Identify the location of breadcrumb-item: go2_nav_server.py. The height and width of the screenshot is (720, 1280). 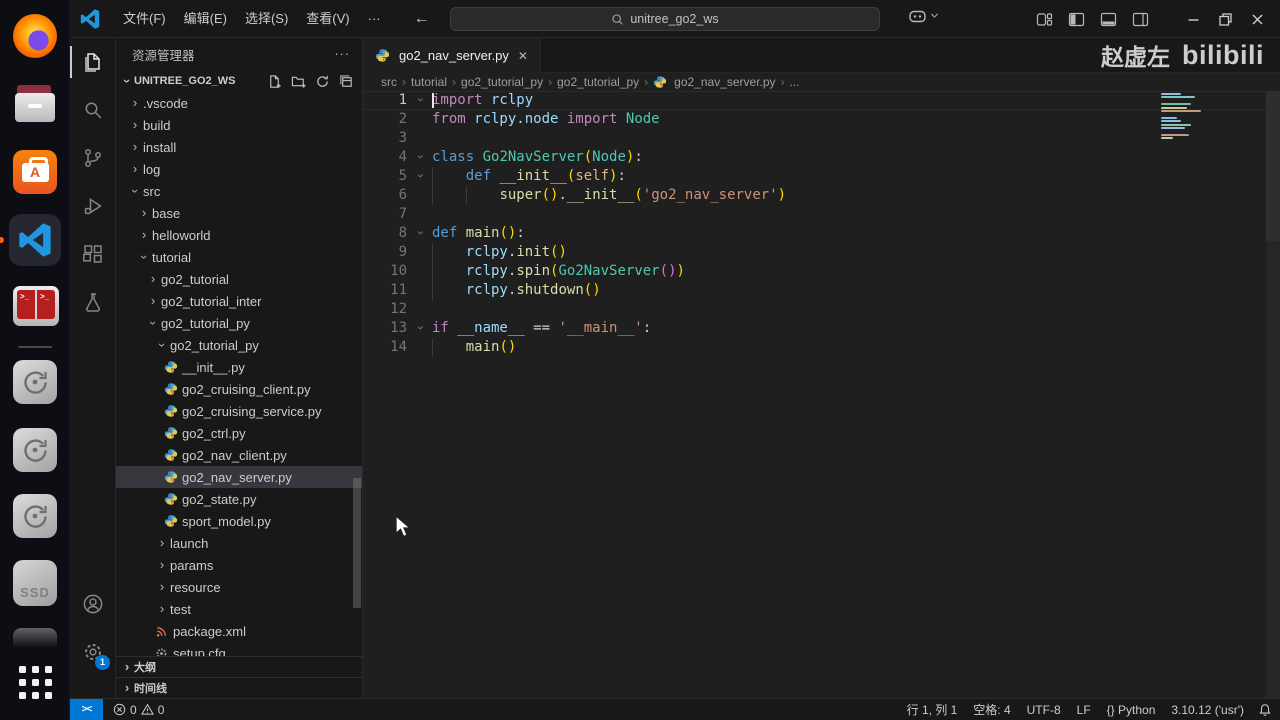
(714, 82).